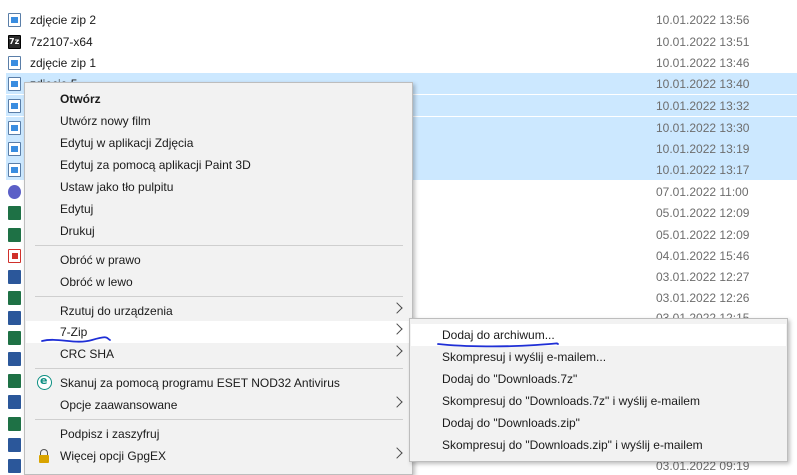 The image size is (797, 475). What do you see at coordinates (218, 354) in the screenshot?
I see `menu-item-crc-sha: CRC SHA` at bounding box center [218, 354].